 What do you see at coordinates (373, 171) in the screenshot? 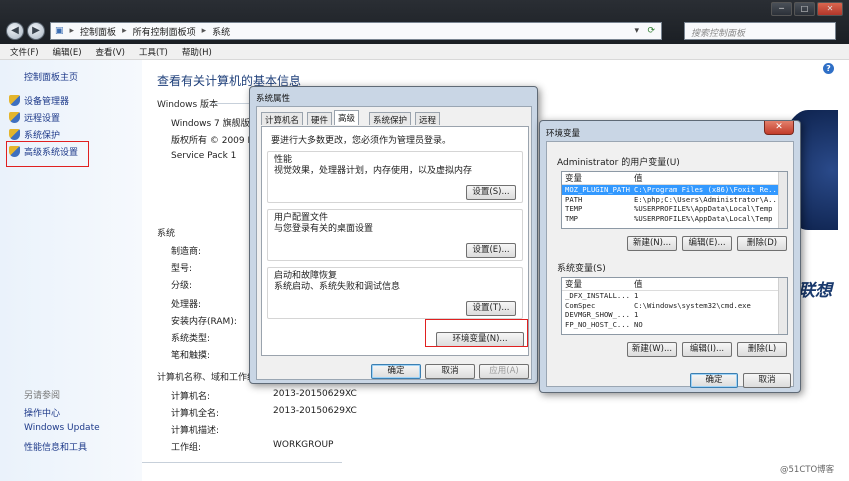
I see `performance-desc: 视觉效果，处理器计划，内存使用，以及虚拟内存` at bounding box center [373, 171].